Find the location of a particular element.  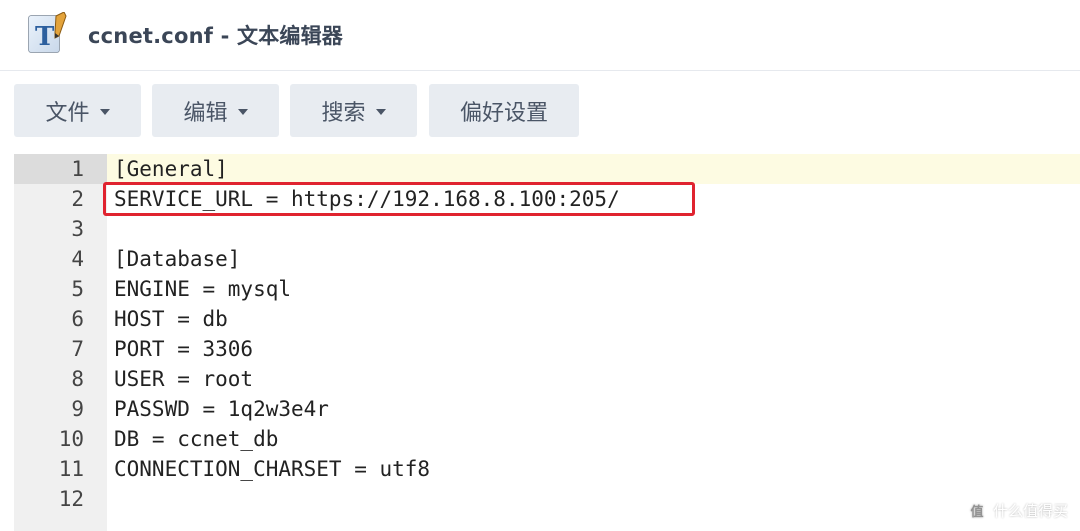

title-bar: T ccnet.conf - 文本编辑器 is located at coordinates (540, 35).